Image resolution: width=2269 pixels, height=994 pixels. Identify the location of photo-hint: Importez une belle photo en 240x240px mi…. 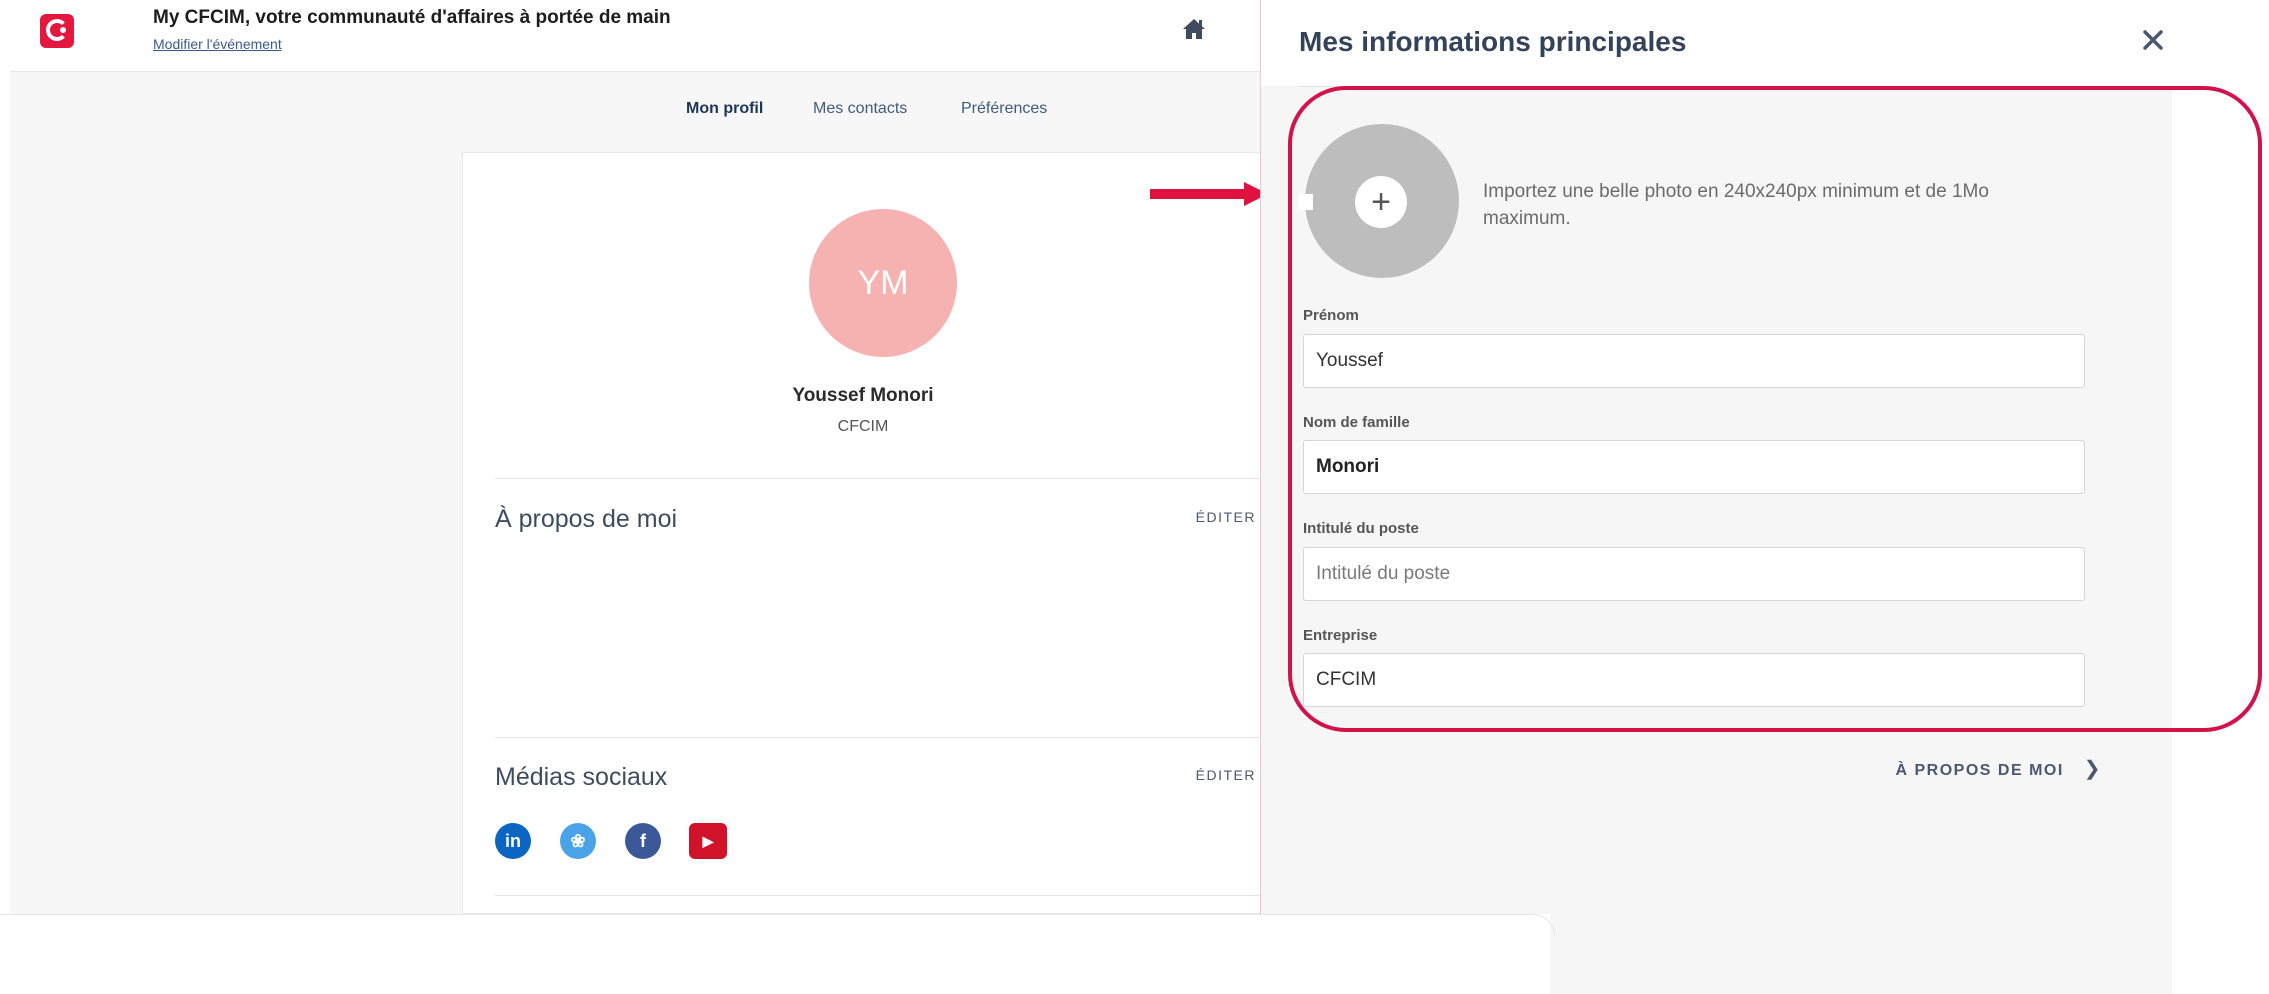
(1736, 205).